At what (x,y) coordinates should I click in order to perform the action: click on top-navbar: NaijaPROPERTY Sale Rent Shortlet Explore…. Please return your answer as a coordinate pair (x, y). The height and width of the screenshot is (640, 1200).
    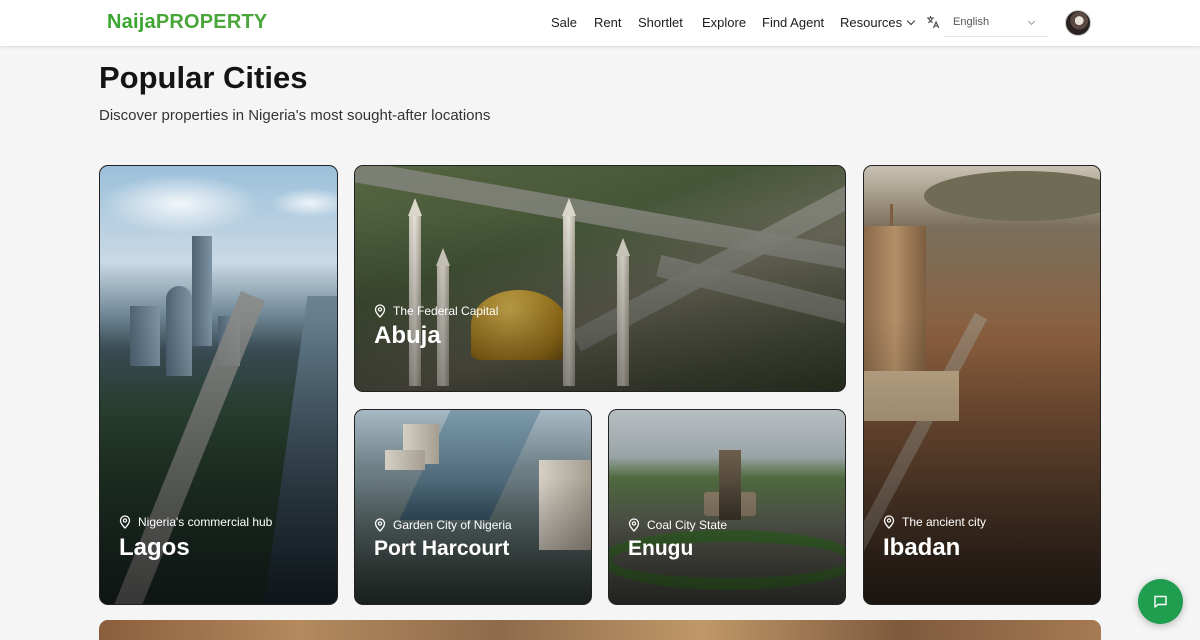
    Looking at the image, I should click on (600, 23).